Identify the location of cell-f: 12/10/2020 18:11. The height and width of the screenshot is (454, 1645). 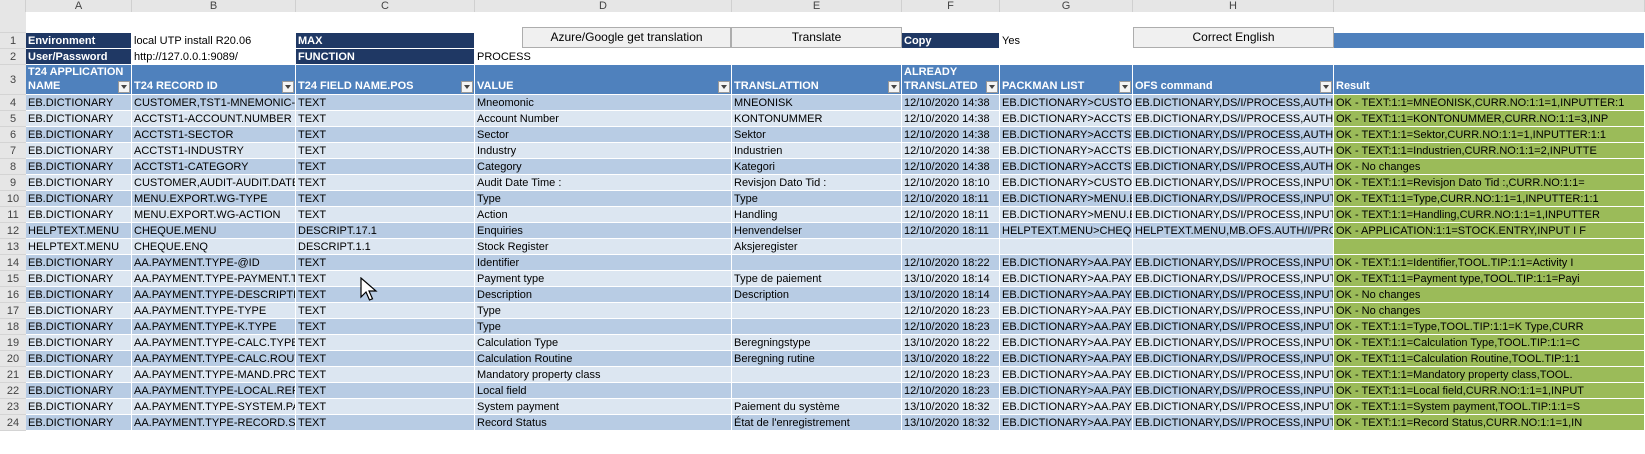
(951, 199).